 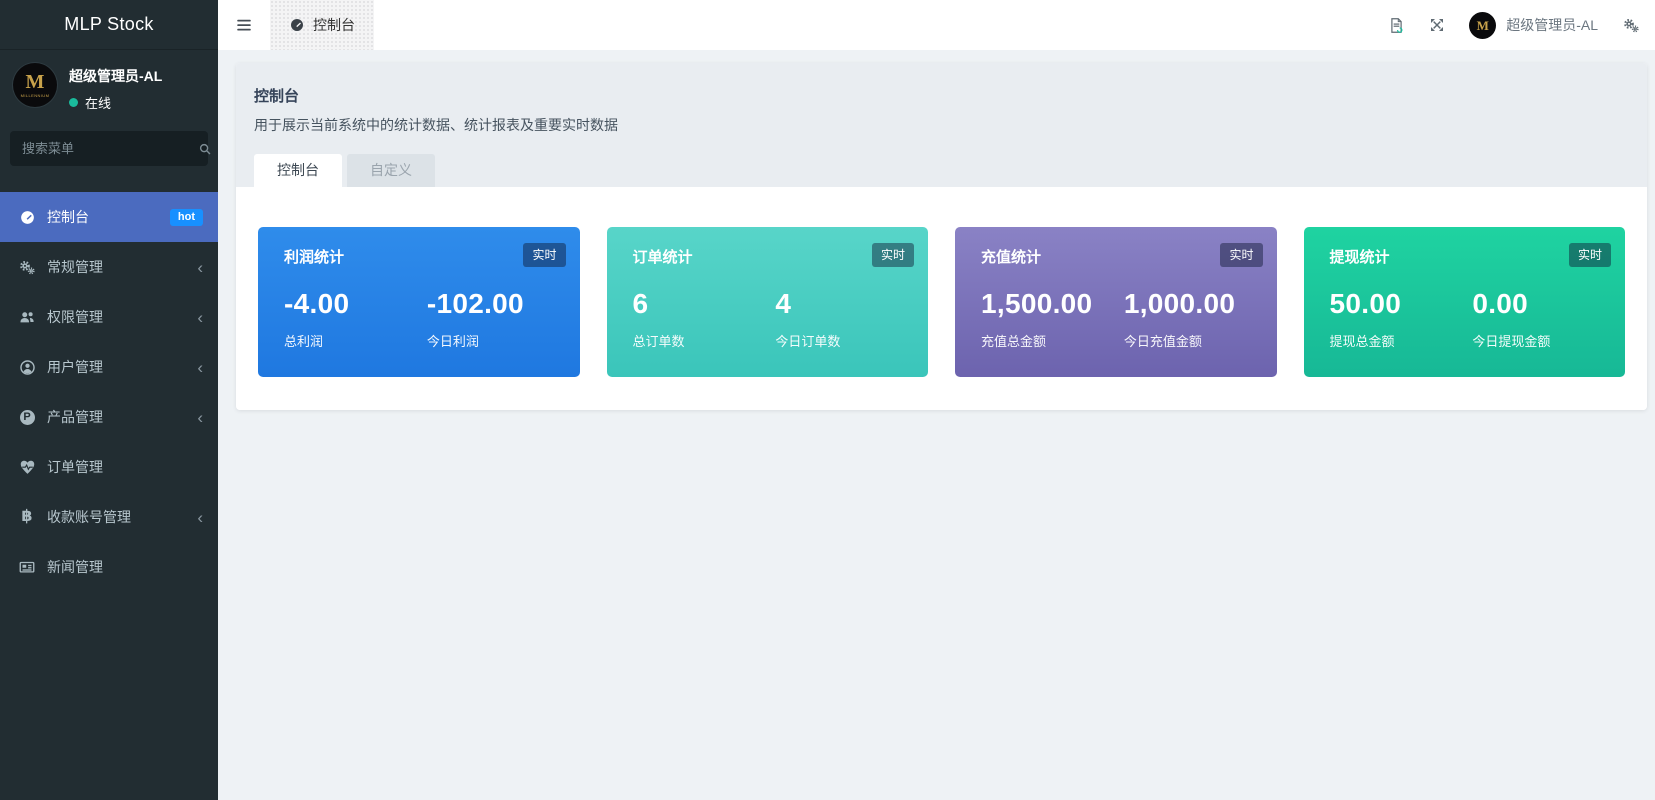 I want to click on stat-label: 充值总金额, so click(x=1014, y=341).